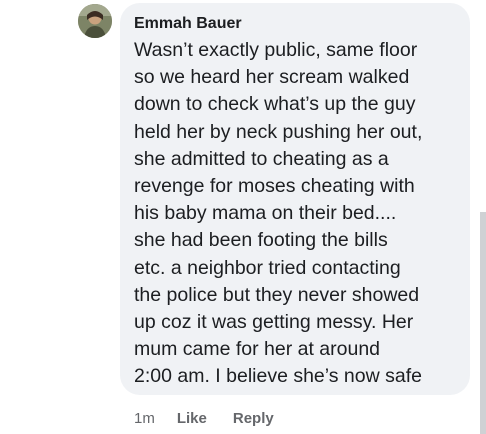 The height and width of the screenshot is (434, 486). What do you see at coordinates (483, 323) in the screenshot?
I see `scrollbar` at bounding box center [483, 323].